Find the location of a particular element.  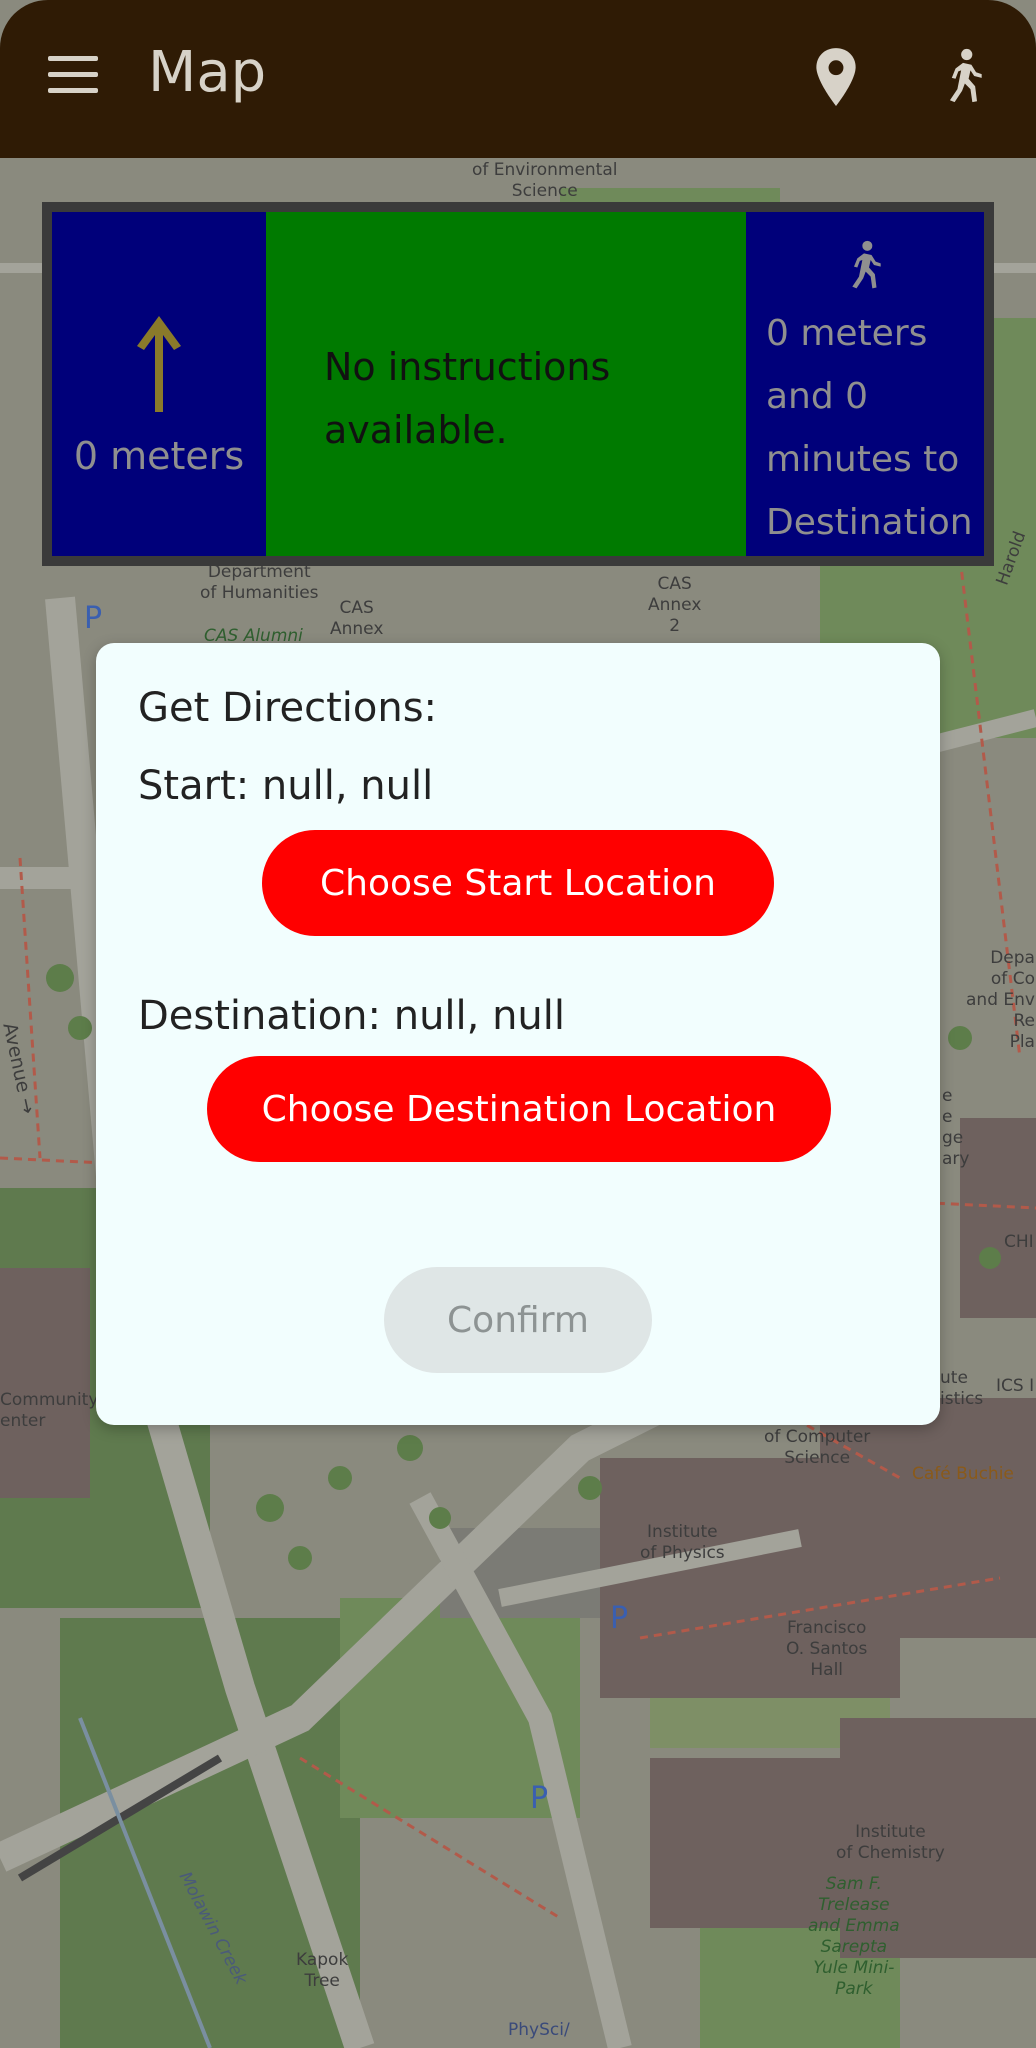

map-label-cas-annex-2: CAS Annex 2 is located at coordinates (675, 605).